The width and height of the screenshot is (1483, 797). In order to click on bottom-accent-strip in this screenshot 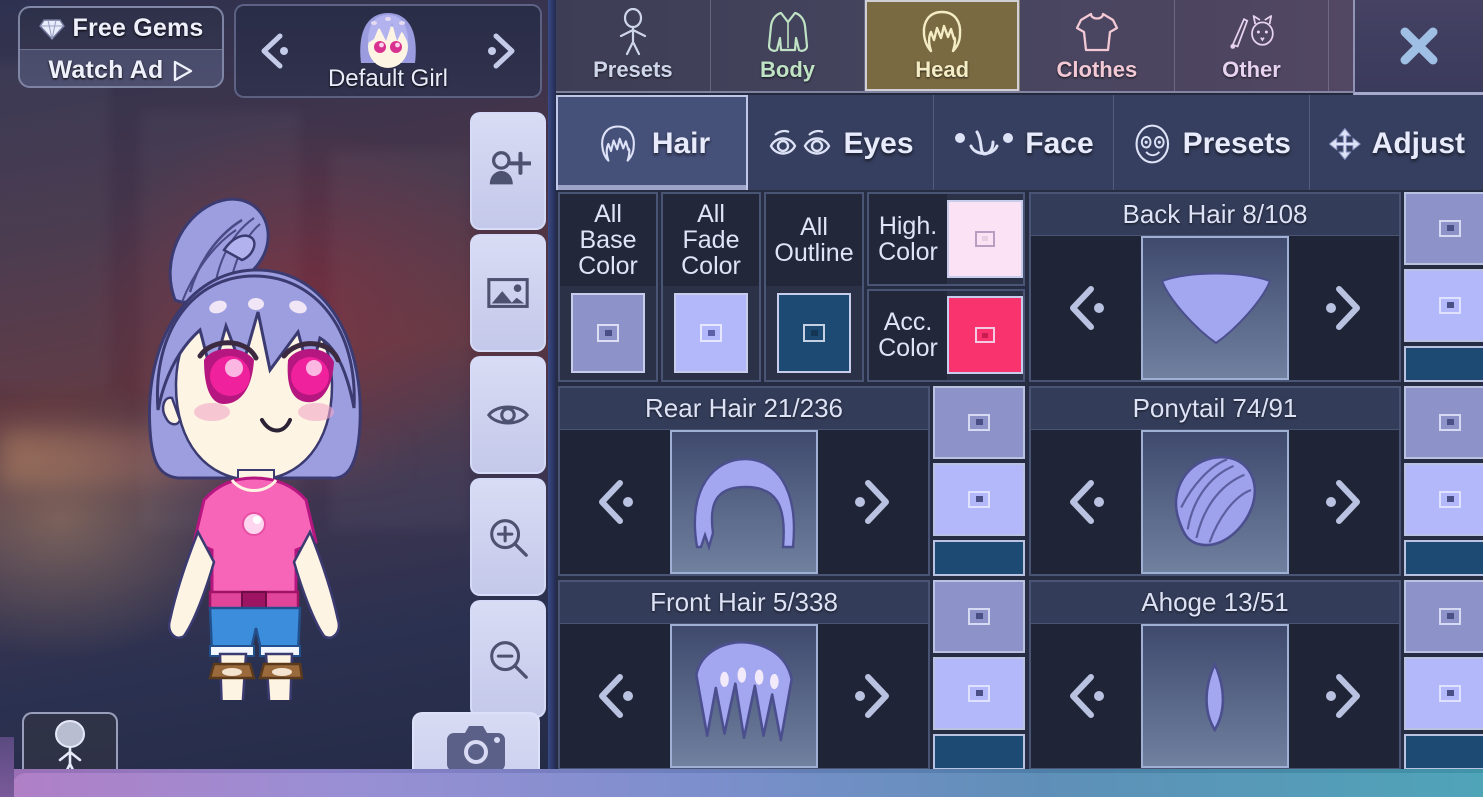, I will do `click(741, 783)`.